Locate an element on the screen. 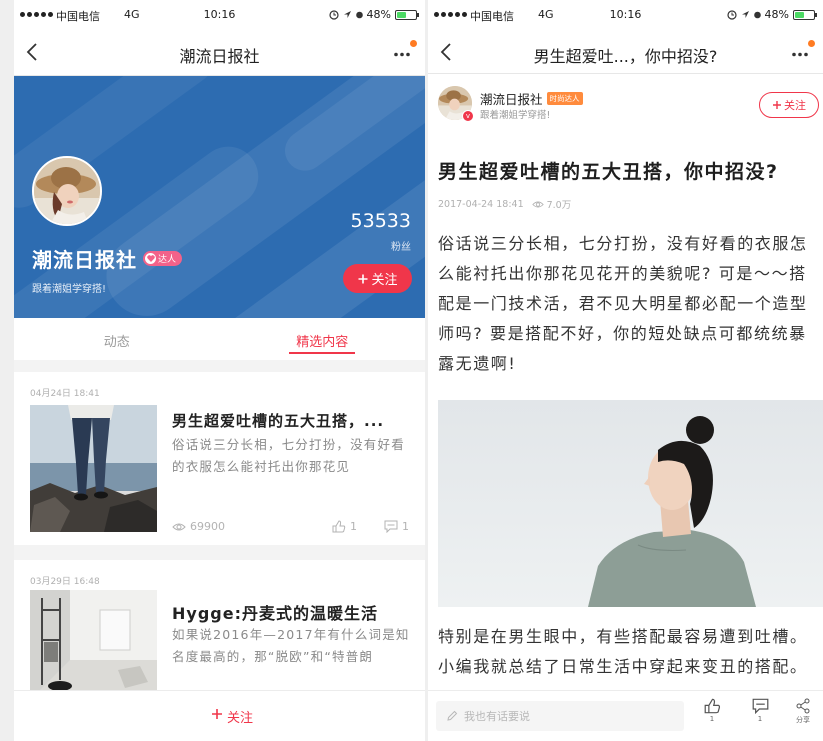 The width and height of the screenshot is (823, 741). comment-placeholder: 我也有话要说 is located at coordinates (497, 716).